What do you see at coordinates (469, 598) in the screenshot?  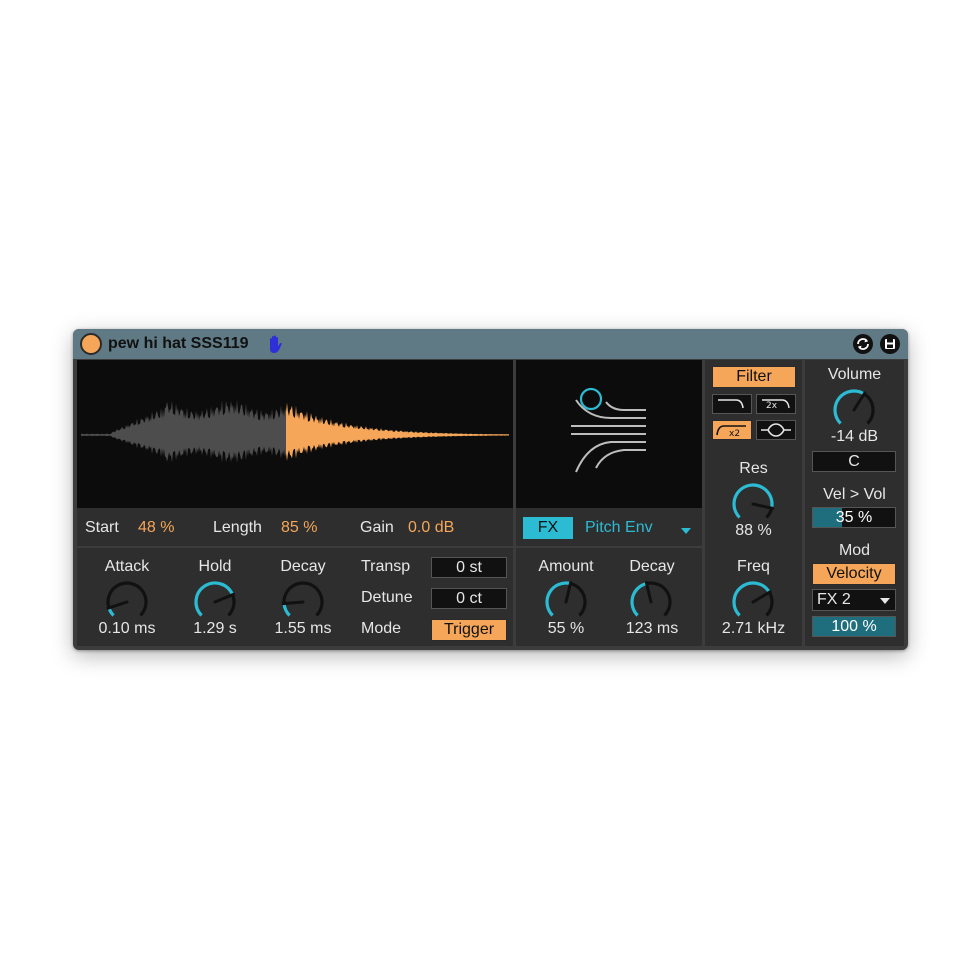 I see `detune-field: 0 ct` at bounding box center [469, 598].